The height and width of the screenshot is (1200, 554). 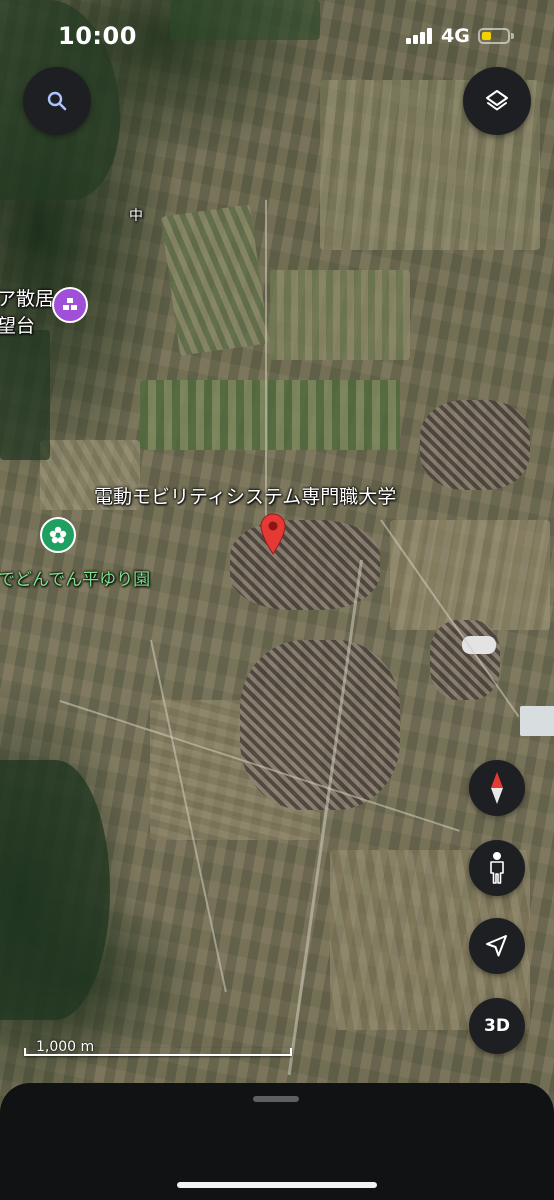 I want to click on compass-icon, so click(x=497, y=788).